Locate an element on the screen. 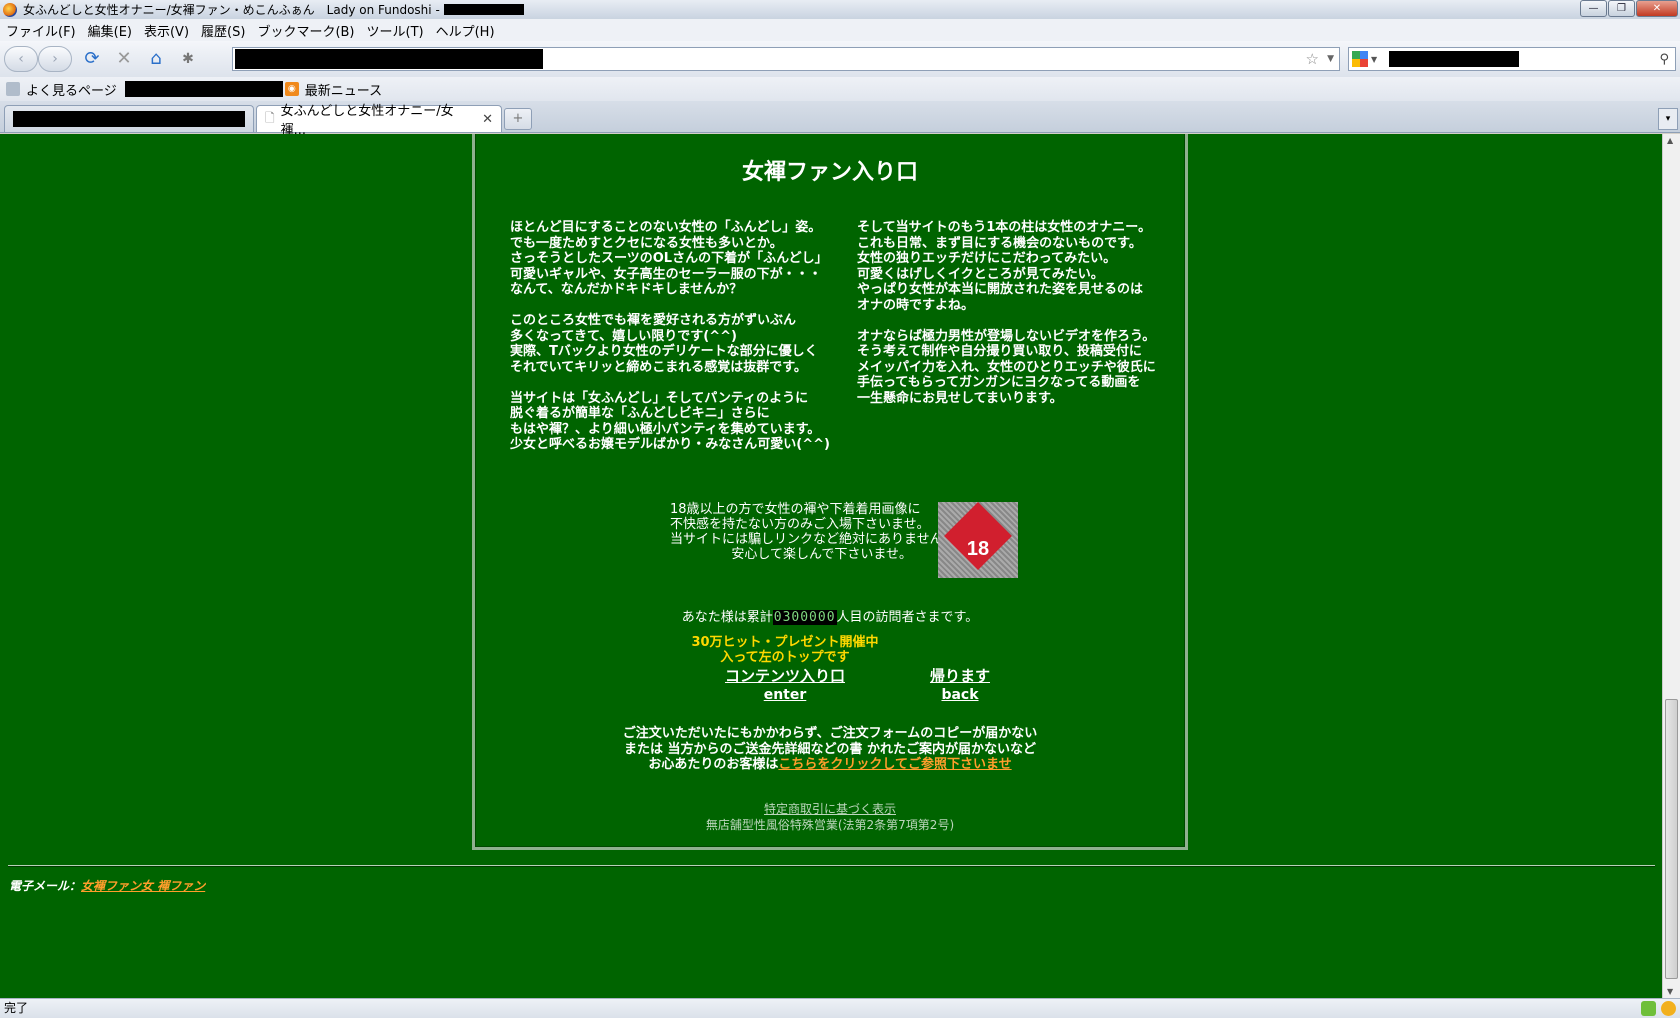 The width and height of the screenshot is (1680, 1018). order-line-2: または 当方からのご送金先詳細などの書 かれたご案内が届かないなど is located at coordinates (830, 749).